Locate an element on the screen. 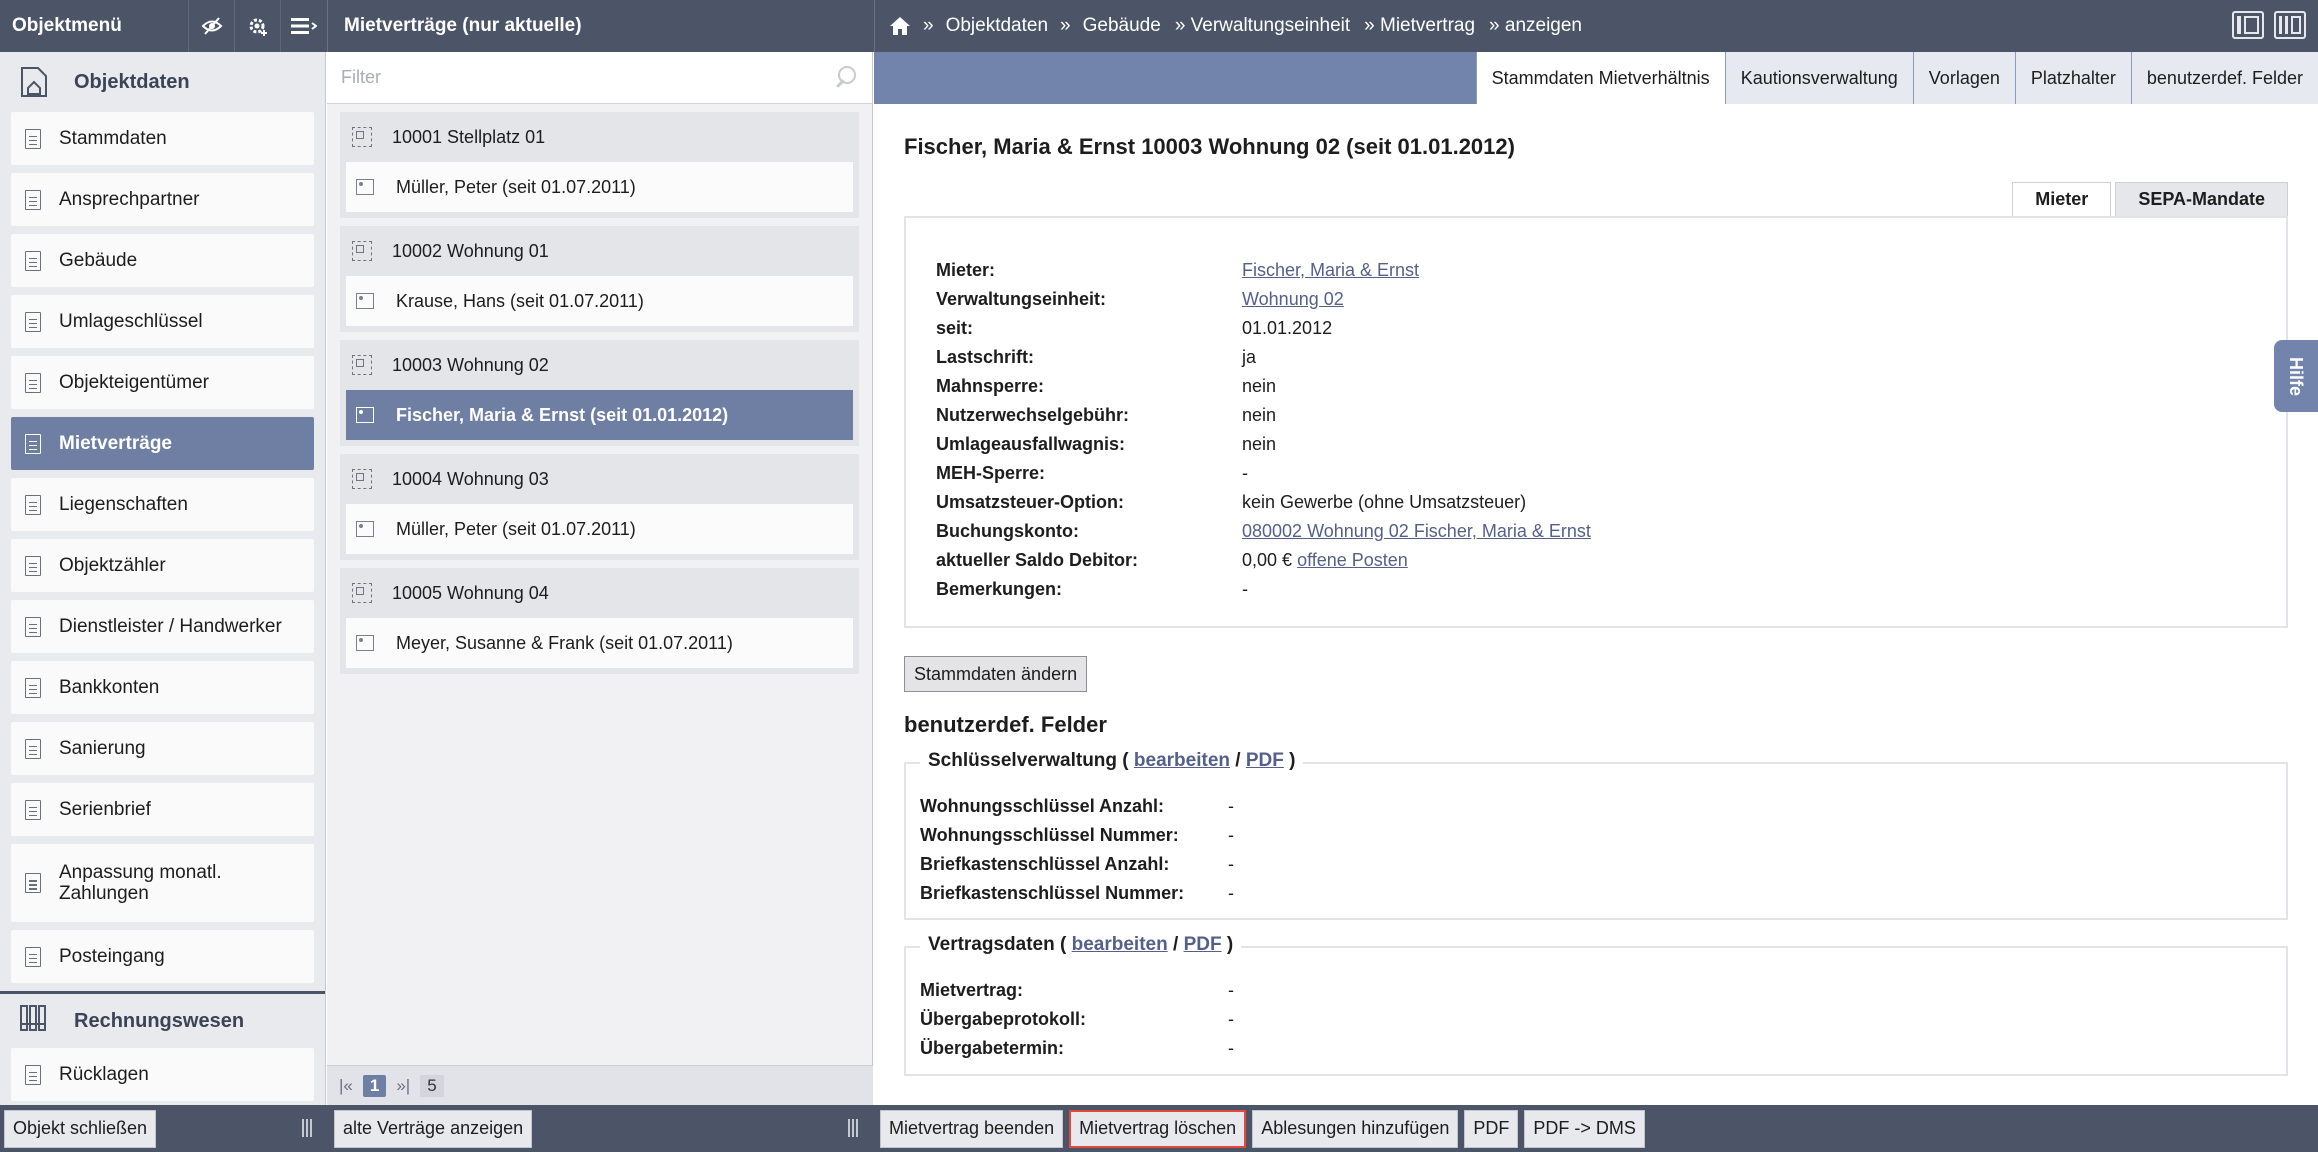 The width and height of the screenshot is (2318, 1152). binder-icon is located at coordinates (34, 1021).